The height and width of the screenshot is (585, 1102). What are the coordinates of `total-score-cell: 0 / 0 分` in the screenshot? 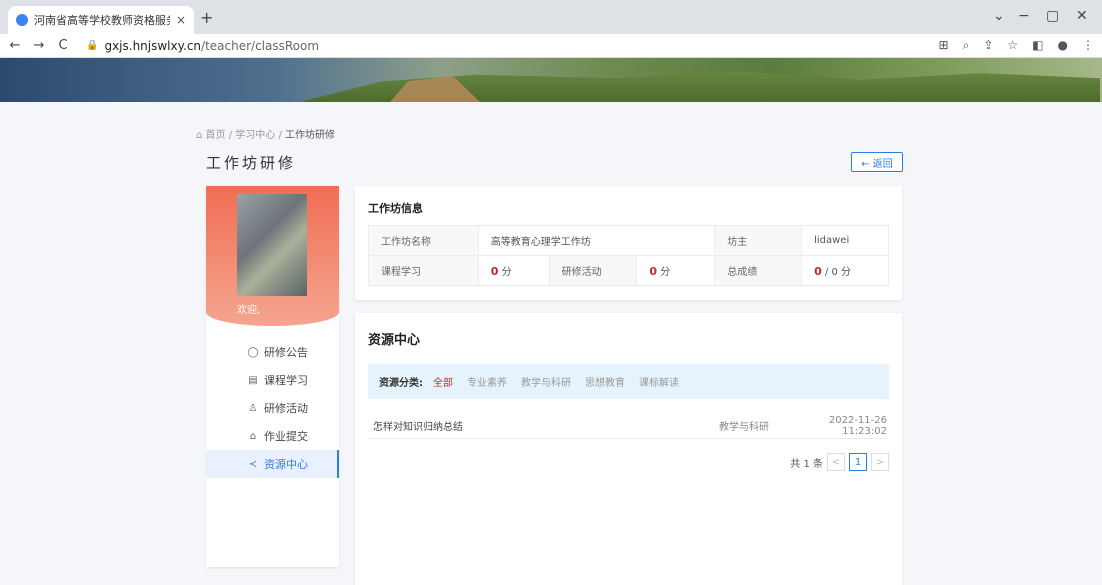 It's located at (845, 270).